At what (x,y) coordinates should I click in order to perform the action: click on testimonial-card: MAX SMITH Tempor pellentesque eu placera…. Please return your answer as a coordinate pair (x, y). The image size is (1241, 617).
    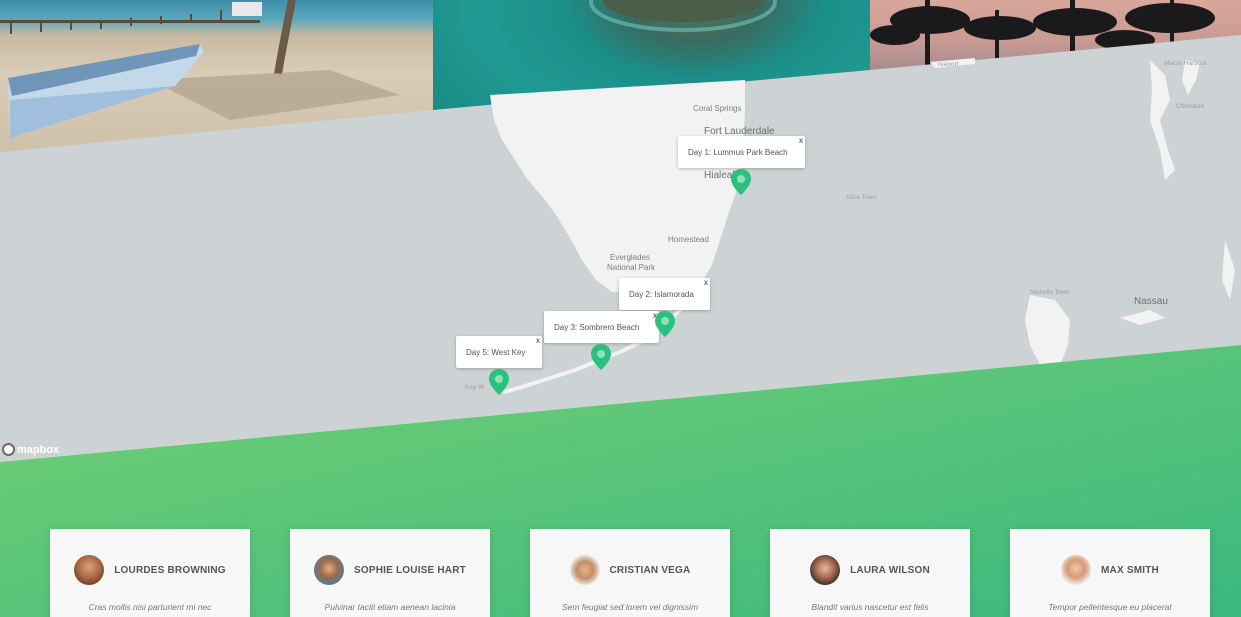
    Looking at the image, I should click on (1110, 573).